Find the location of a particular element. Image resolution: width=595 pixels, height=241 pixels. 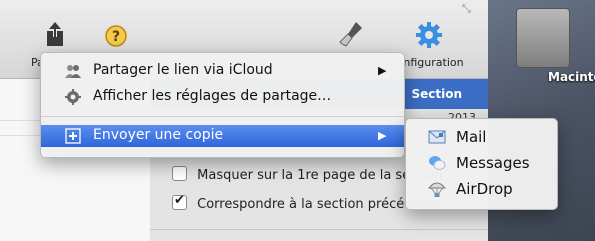

hard-drive-icon is located at coordinates (543, 38).